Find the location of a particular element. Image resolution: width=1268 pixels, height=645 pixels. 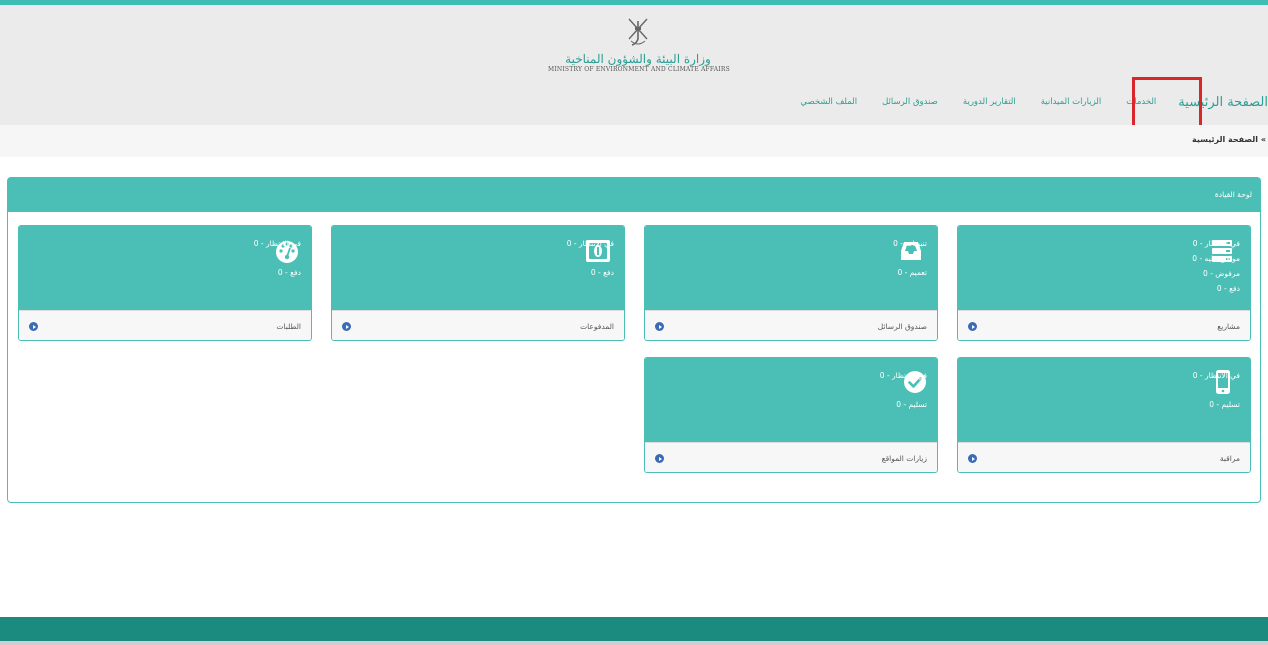

nav-item-profile: الملف الشخصي is located at coordinates (828, 102).